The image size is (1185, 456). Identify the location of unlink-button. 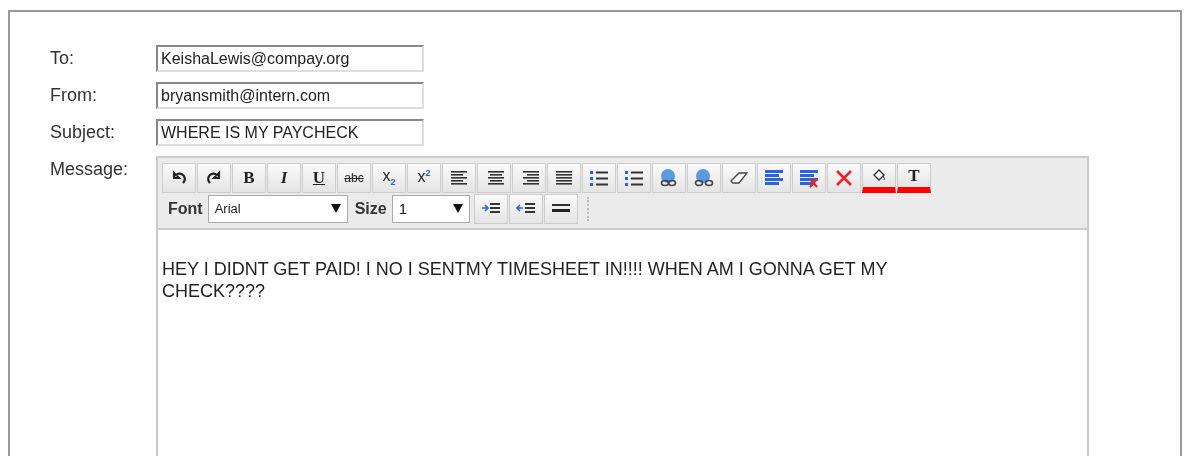
(704, 177).